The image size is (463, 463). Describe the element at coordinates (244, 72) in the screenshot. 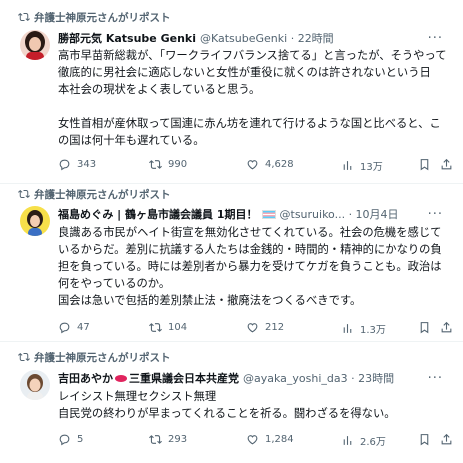

I see `tweet-line: 徹底的に男社会に適応しないと女性が重役に就くのは許されないという日` at that location.